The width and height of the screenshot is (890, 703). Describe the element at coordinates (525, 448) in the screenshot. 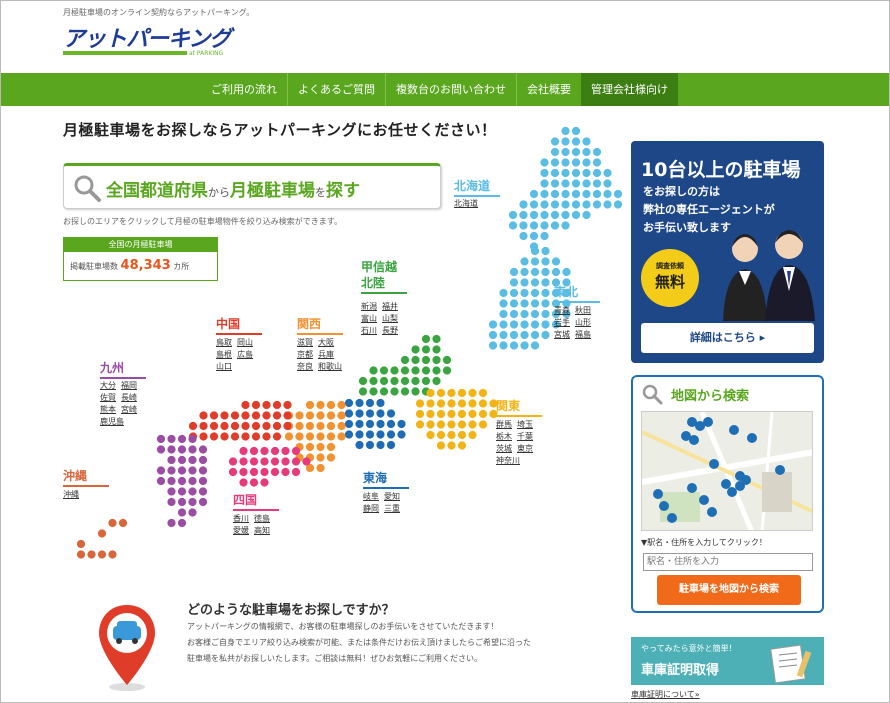

I see `pref-link: 東京` at that location.